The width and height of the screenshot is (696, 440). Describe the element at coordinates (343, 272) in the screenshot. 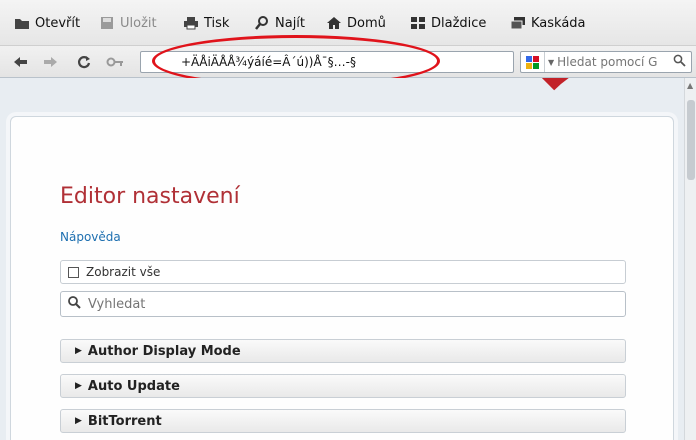

I see `show-all-toggle: Zobrazit vše` at that location.